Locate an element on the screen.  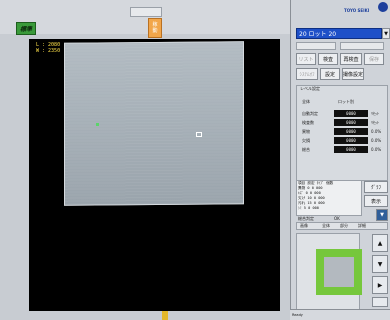
level-panel-header: レベル設定 is located at coordinates (310, 88).